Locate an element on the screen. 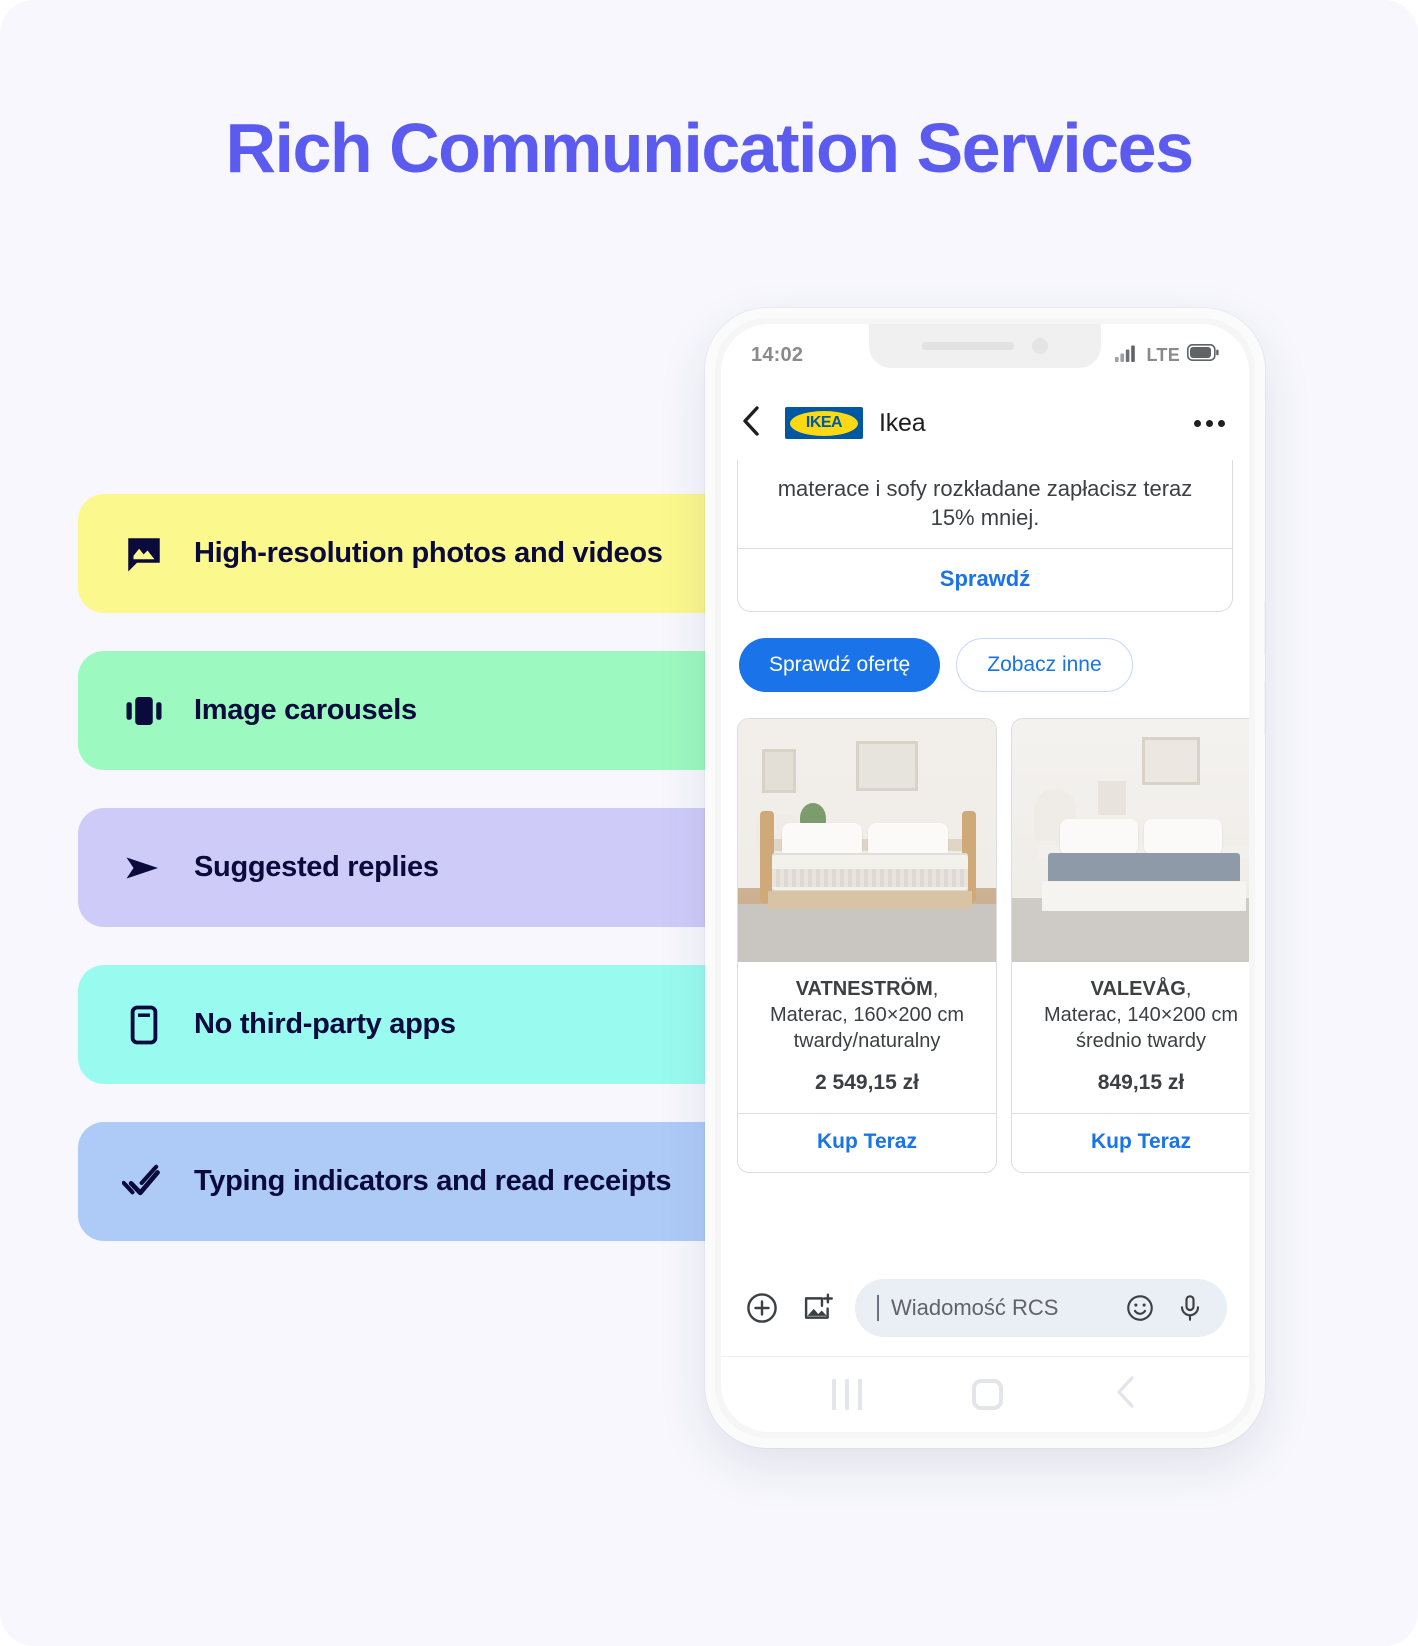 The height and width of the screenshot is (1646, 1418). suggested-reply-primary: Sprawdź ofertę is located at coordinates (840, 665).